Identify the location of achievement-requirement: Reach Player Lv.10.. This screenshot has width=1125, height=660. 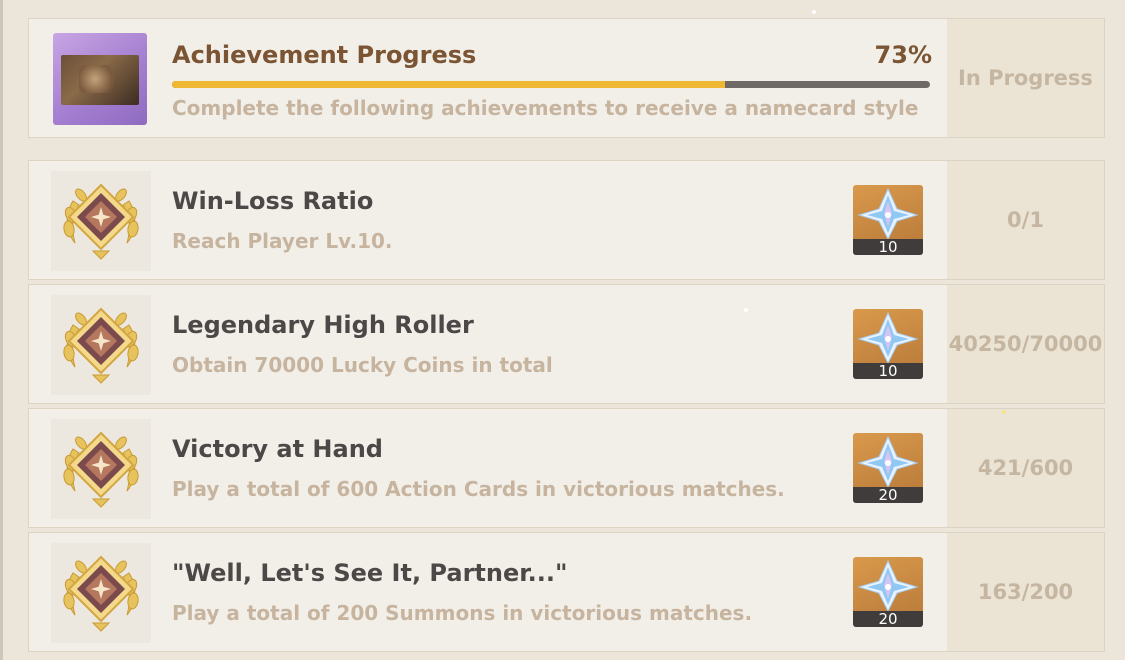
(282, 241).